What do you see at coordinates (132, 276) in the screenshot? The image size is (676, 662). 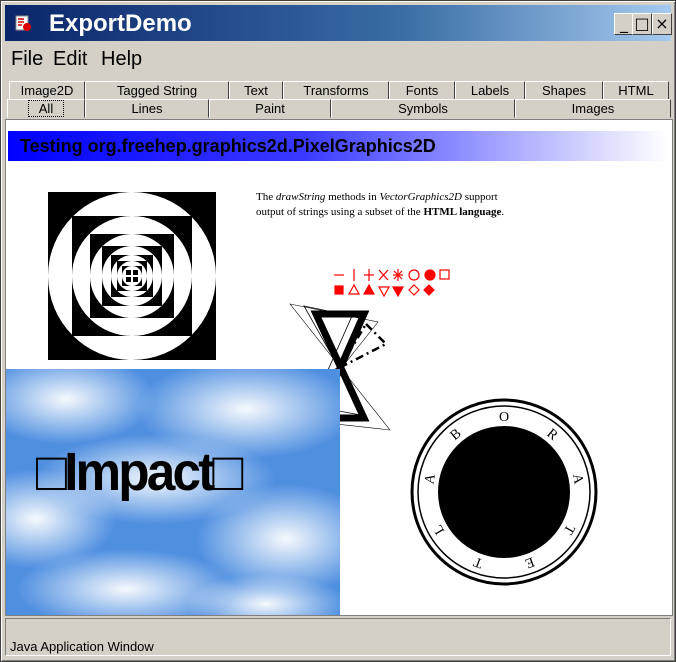 I see `concentric-pattern-graphic` at bounding box center [132, 276].